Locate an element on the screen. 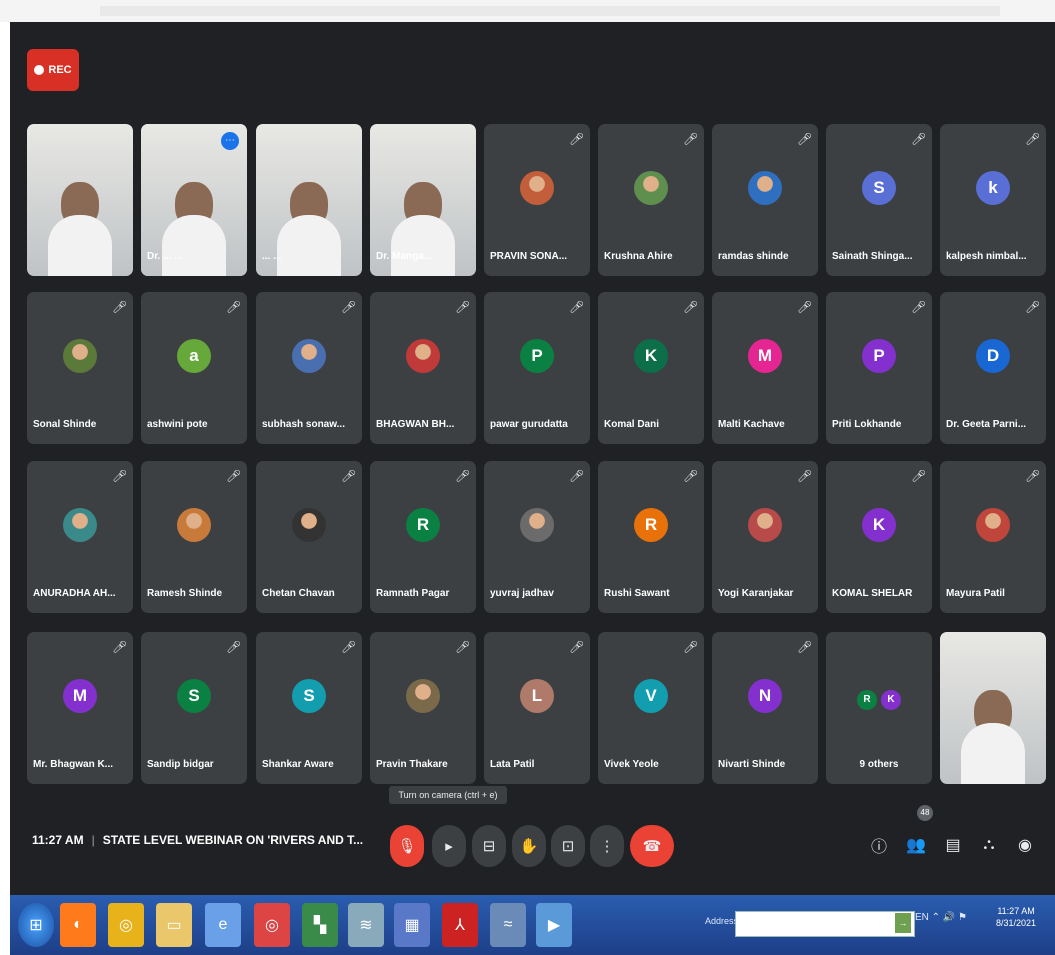 The image size is (1055, 955). participant-tile: 🎤︎ R Rushi Sawant is located at coordinates (651, 537).